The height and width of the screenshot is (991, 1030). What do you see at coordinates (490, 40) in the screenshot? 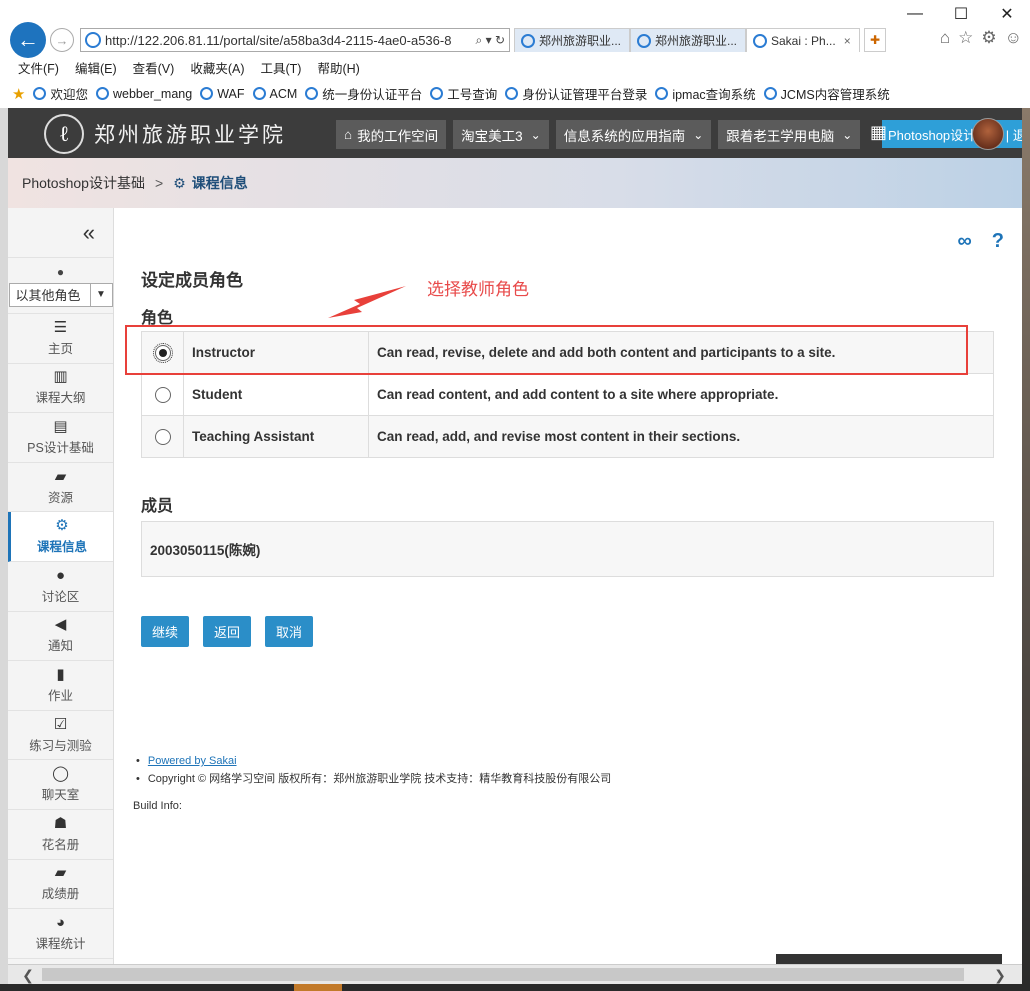
I see `address-tools: ⌕ ▾ ↻` at bounding box center [490, 40].